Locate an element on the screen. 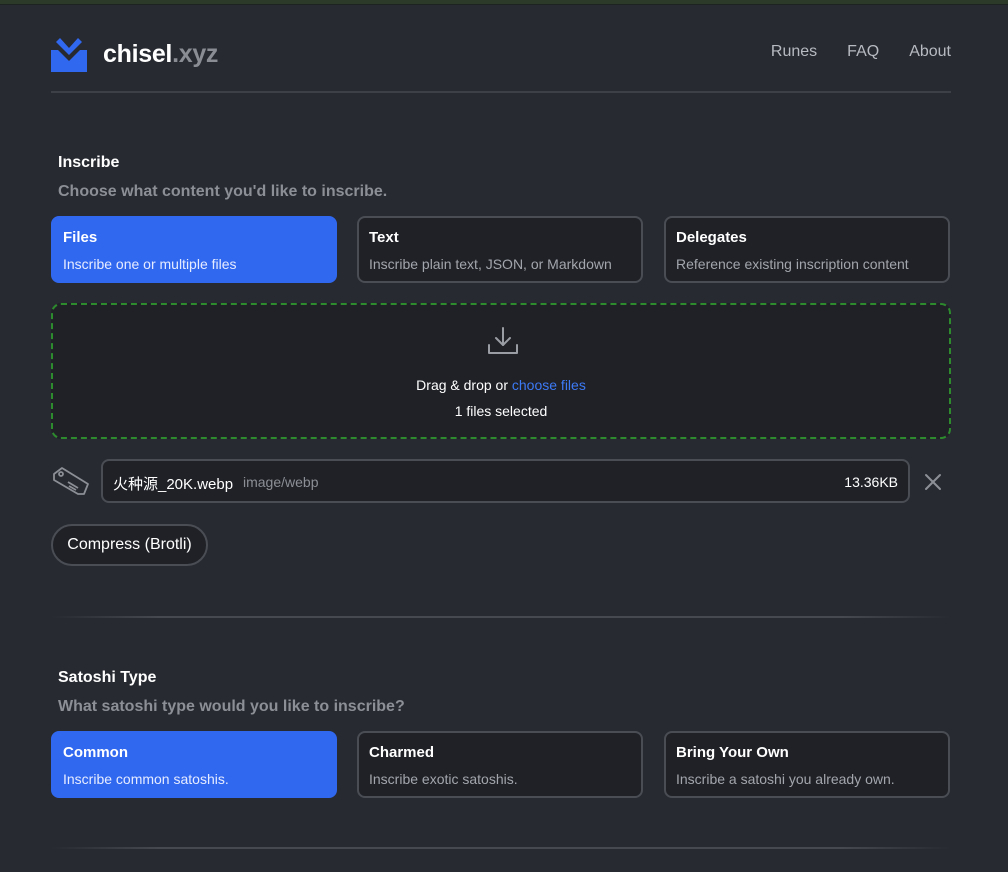 Image resolution: width=1008 pixels, height=872 pixels. dropzone-instructions: Drag & drop or choose files is located at coordinates (501, 385).